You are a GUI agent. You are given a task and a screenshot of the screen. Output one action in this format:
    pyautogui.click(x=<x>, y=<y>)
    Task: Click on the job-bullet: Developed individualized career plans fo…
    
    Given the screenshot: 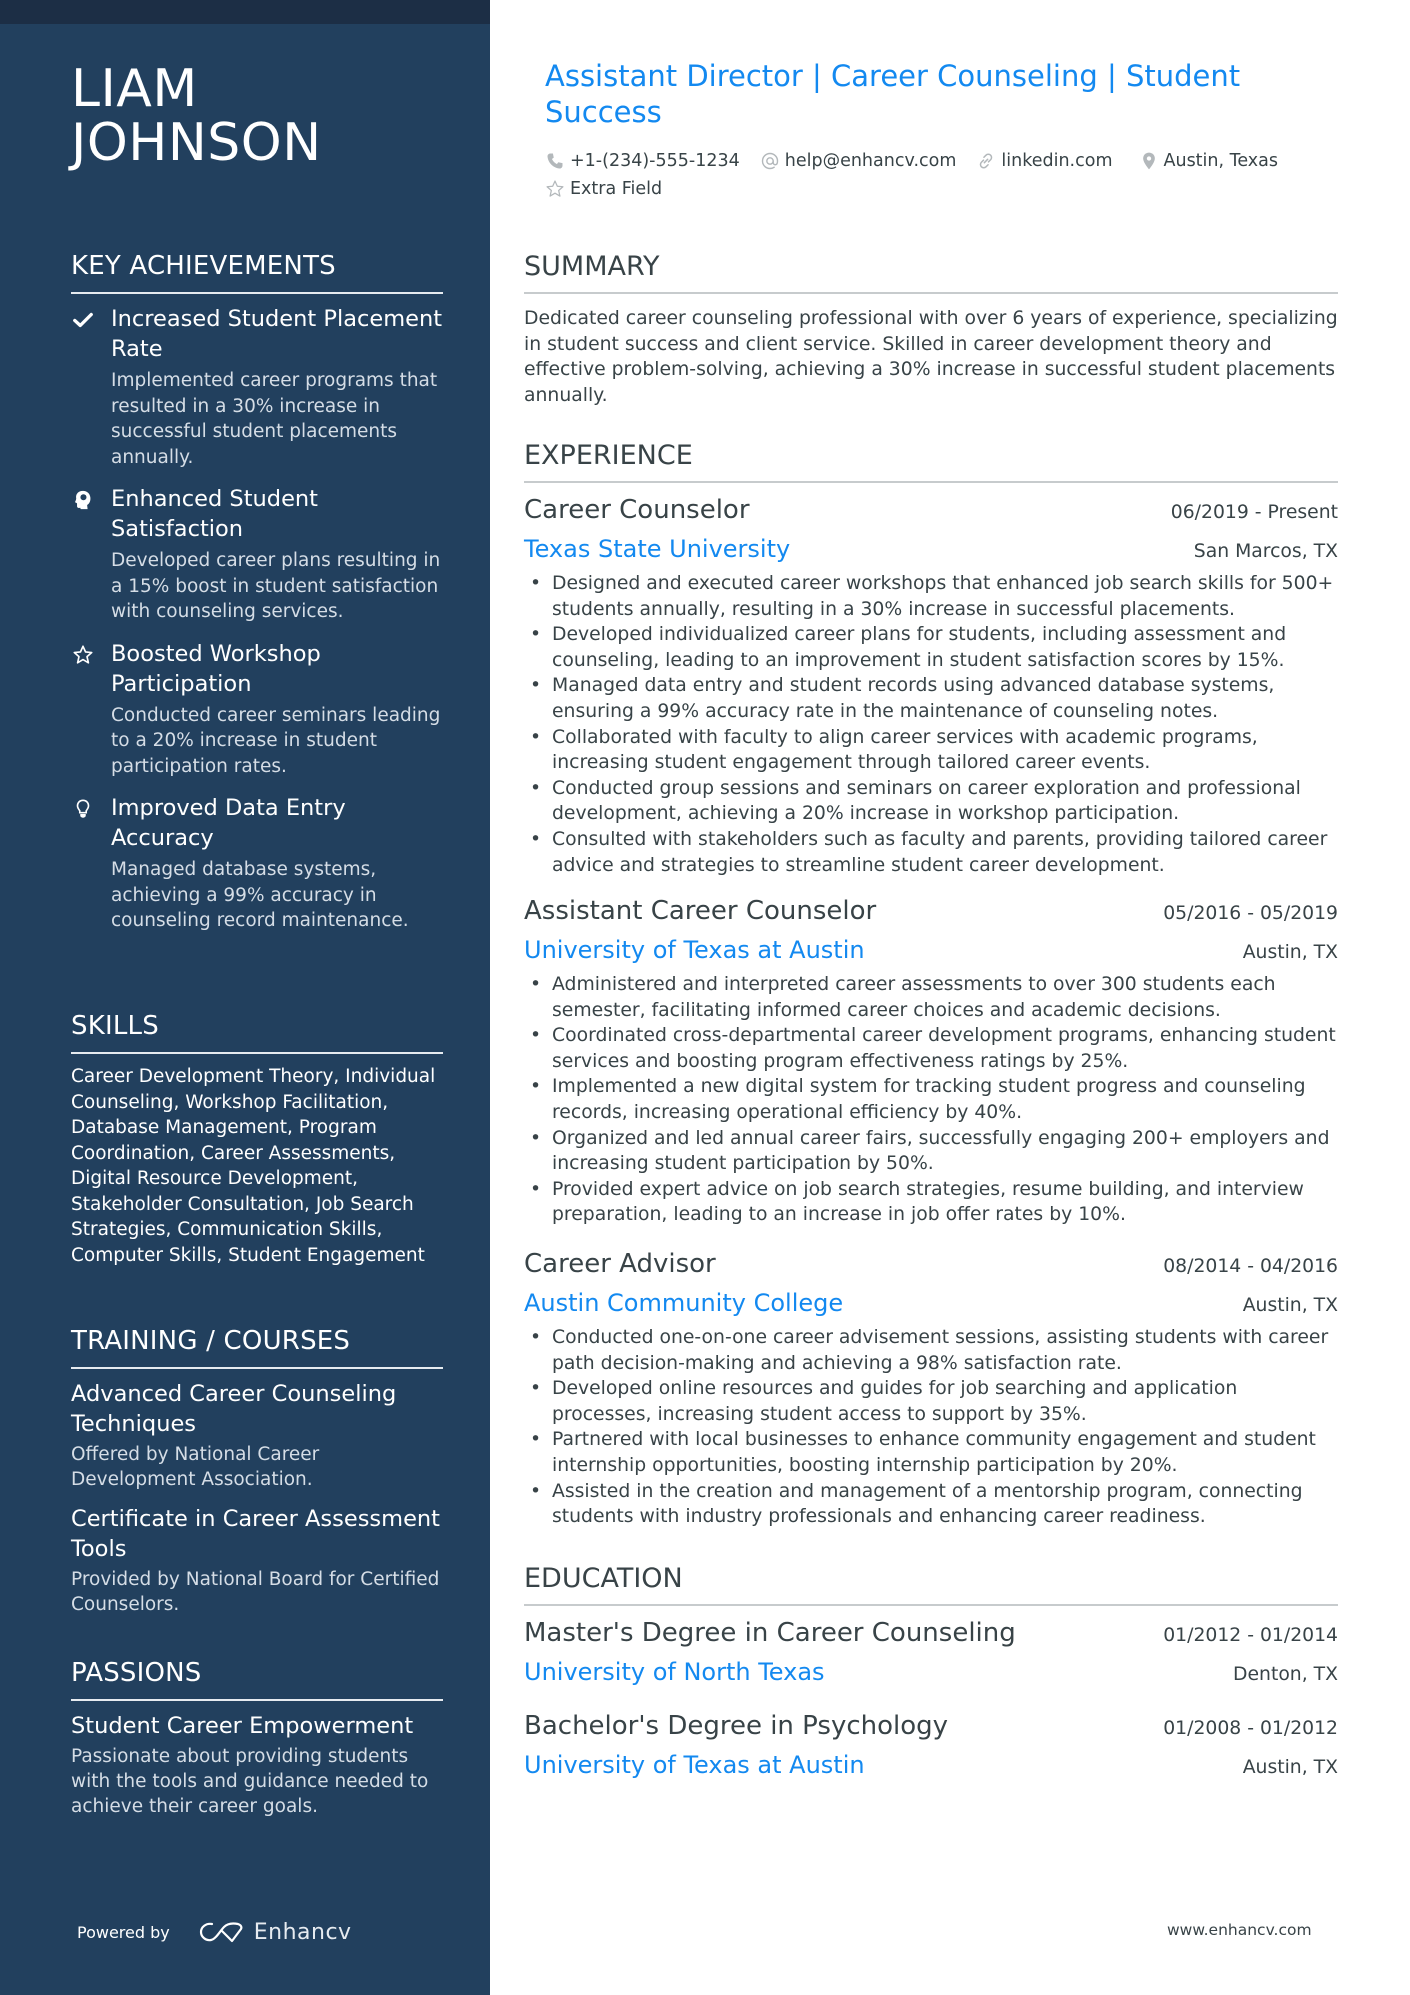 What is the action you would take?
    pyautogui.click(x=931, y=647)
    